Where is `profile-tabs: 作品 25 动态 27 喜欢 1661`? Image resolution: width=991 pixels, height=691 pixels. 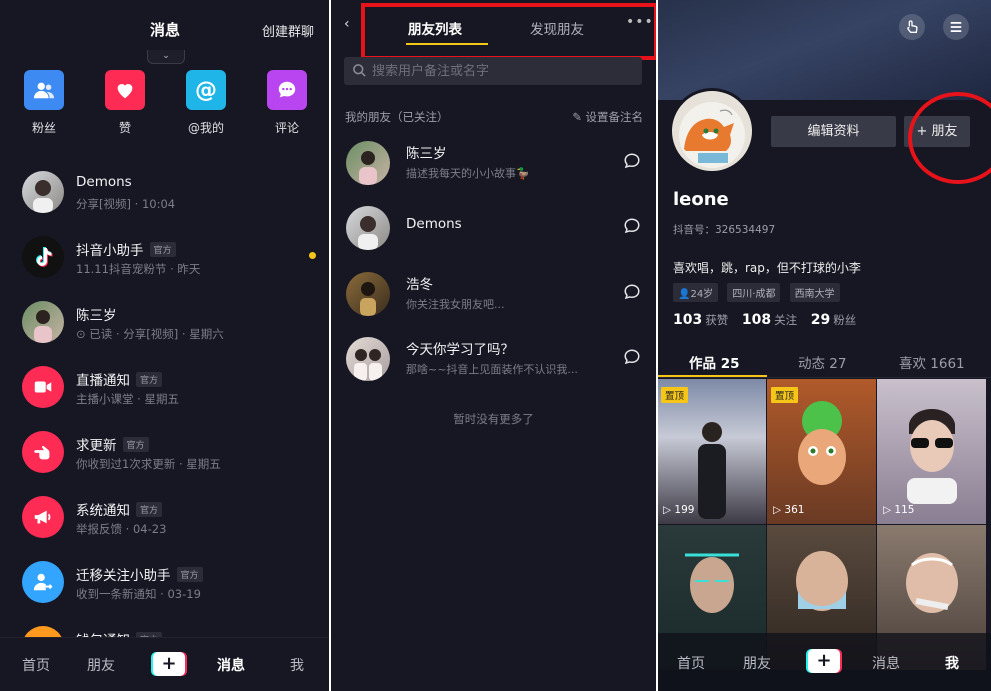 profile-tabs: 作品 25 动态 27 喜欢 1661 is located at coordinates (824, 359).